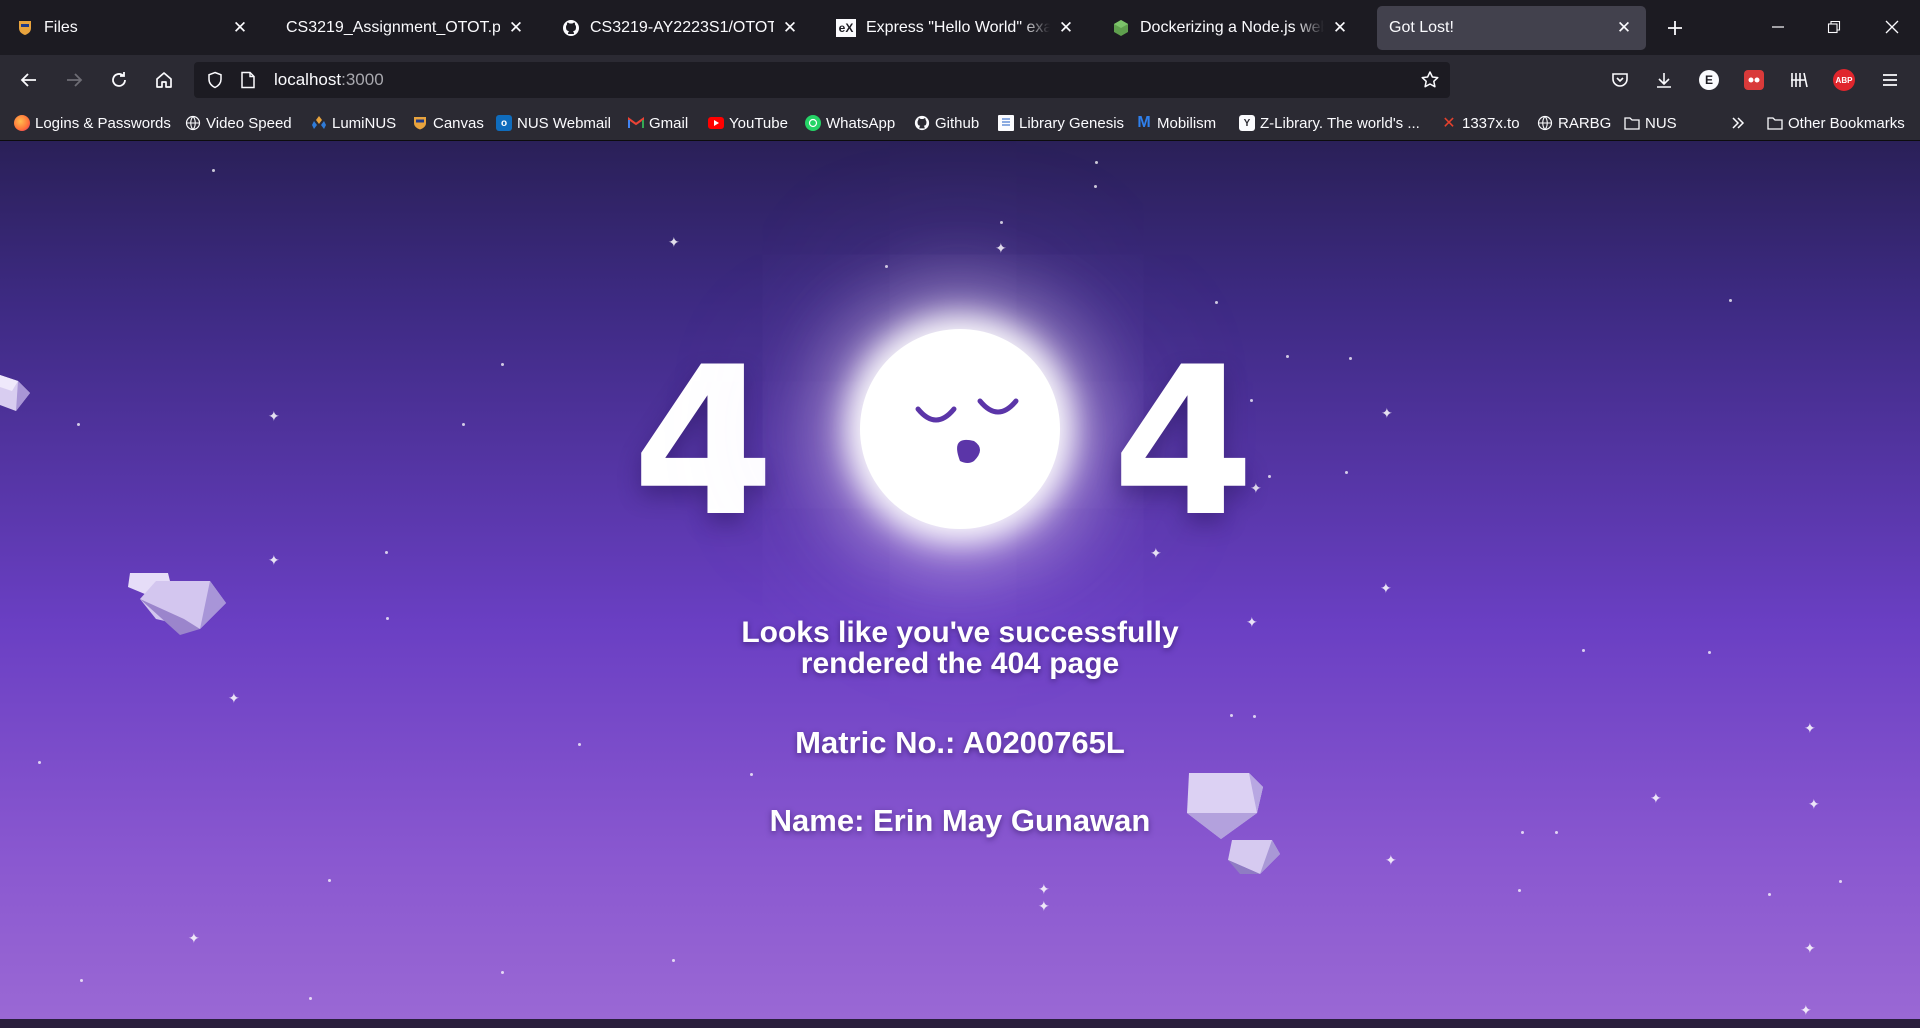 The width and height of the screenshot is (1920, 1028). Describe the element at coordinates (861, 123) in the screenshot. I see `bookmark-label: WhatsApp` at that location.